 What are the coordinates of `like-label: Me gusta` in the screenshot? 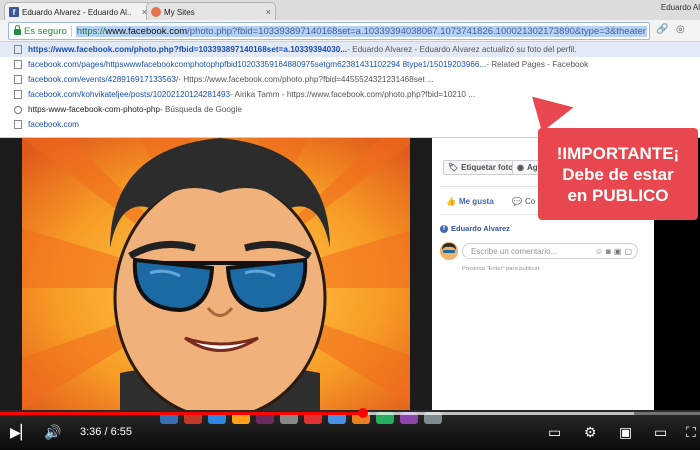 It's located at (476, 201).